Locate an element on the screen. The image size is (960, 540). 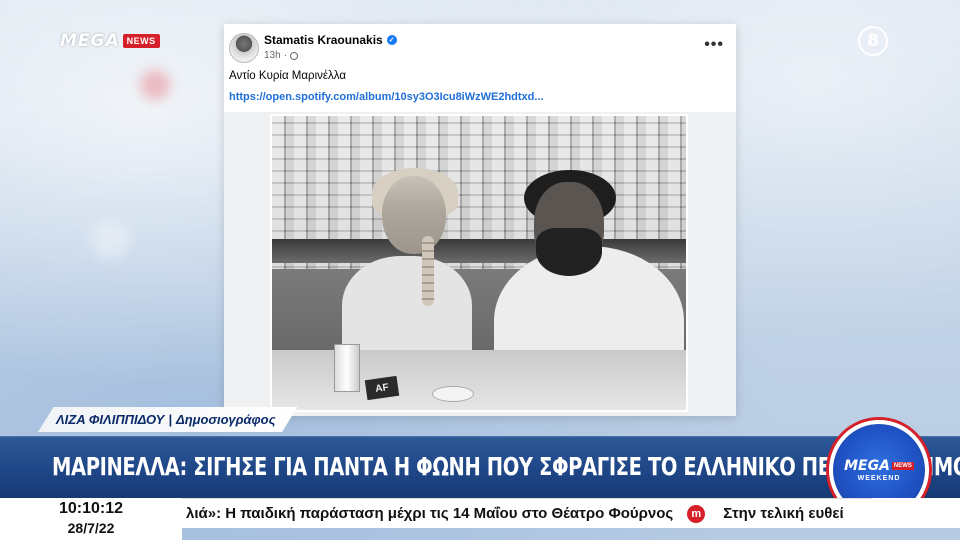
reporter-label: ΛΙΖΑ ΦΙΛΙΠΠΙΔΟΥ | Δημοσιογράφος is located at coordinates (168, 419).